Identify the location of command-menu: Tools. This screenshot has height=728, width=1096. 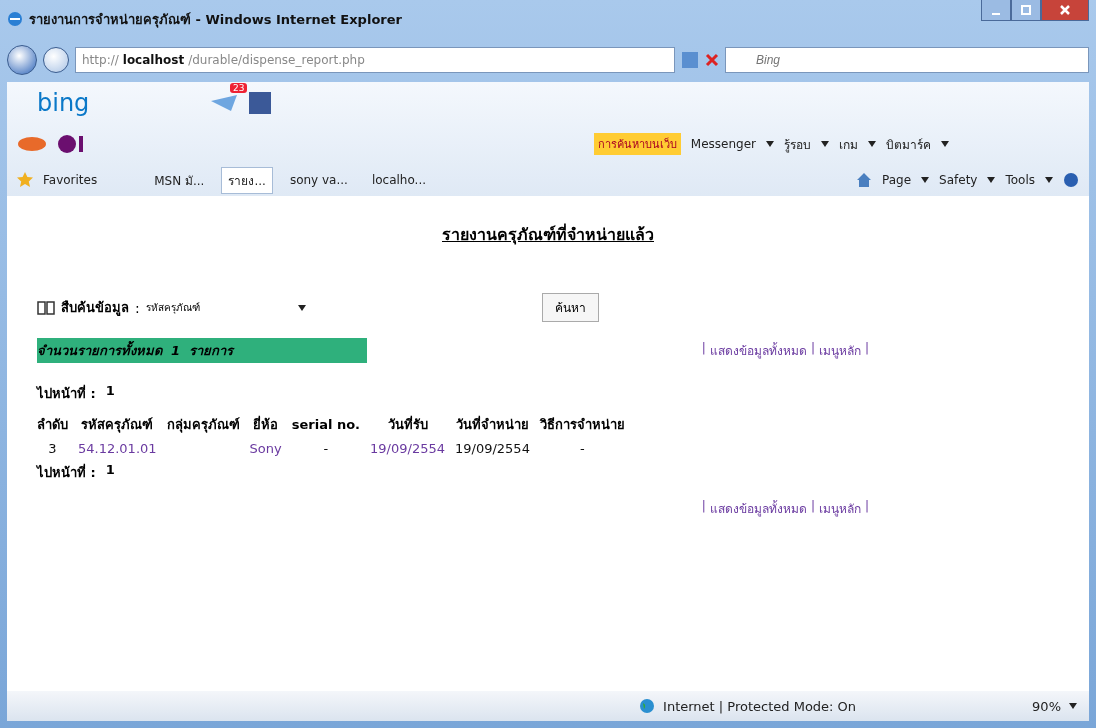
(1020, 180).